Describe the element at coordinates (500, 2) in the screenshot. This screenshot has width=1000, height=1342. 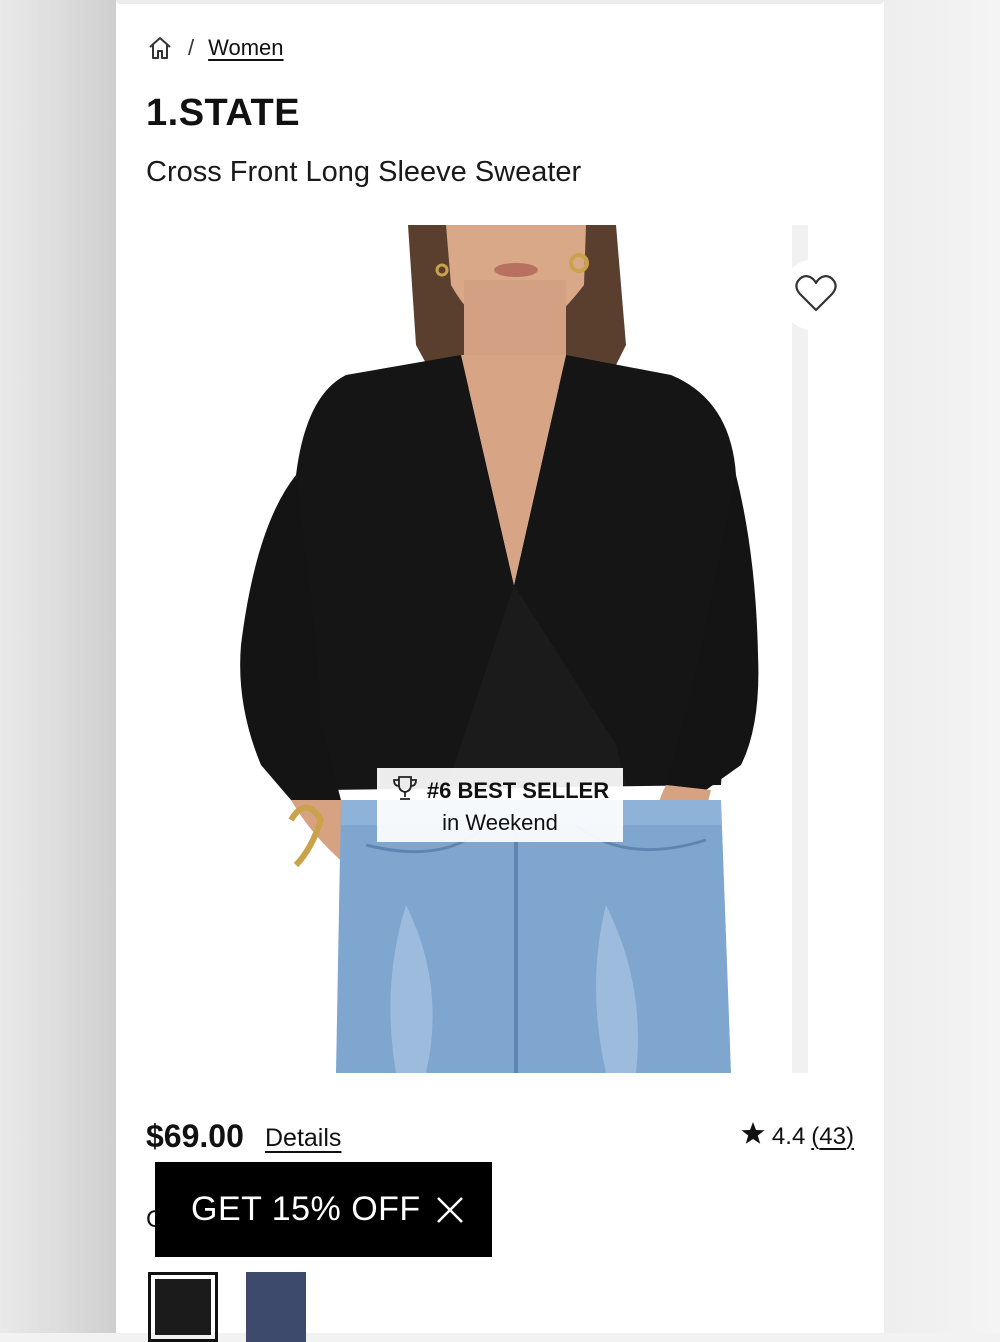
I see `top-edge` at that location.